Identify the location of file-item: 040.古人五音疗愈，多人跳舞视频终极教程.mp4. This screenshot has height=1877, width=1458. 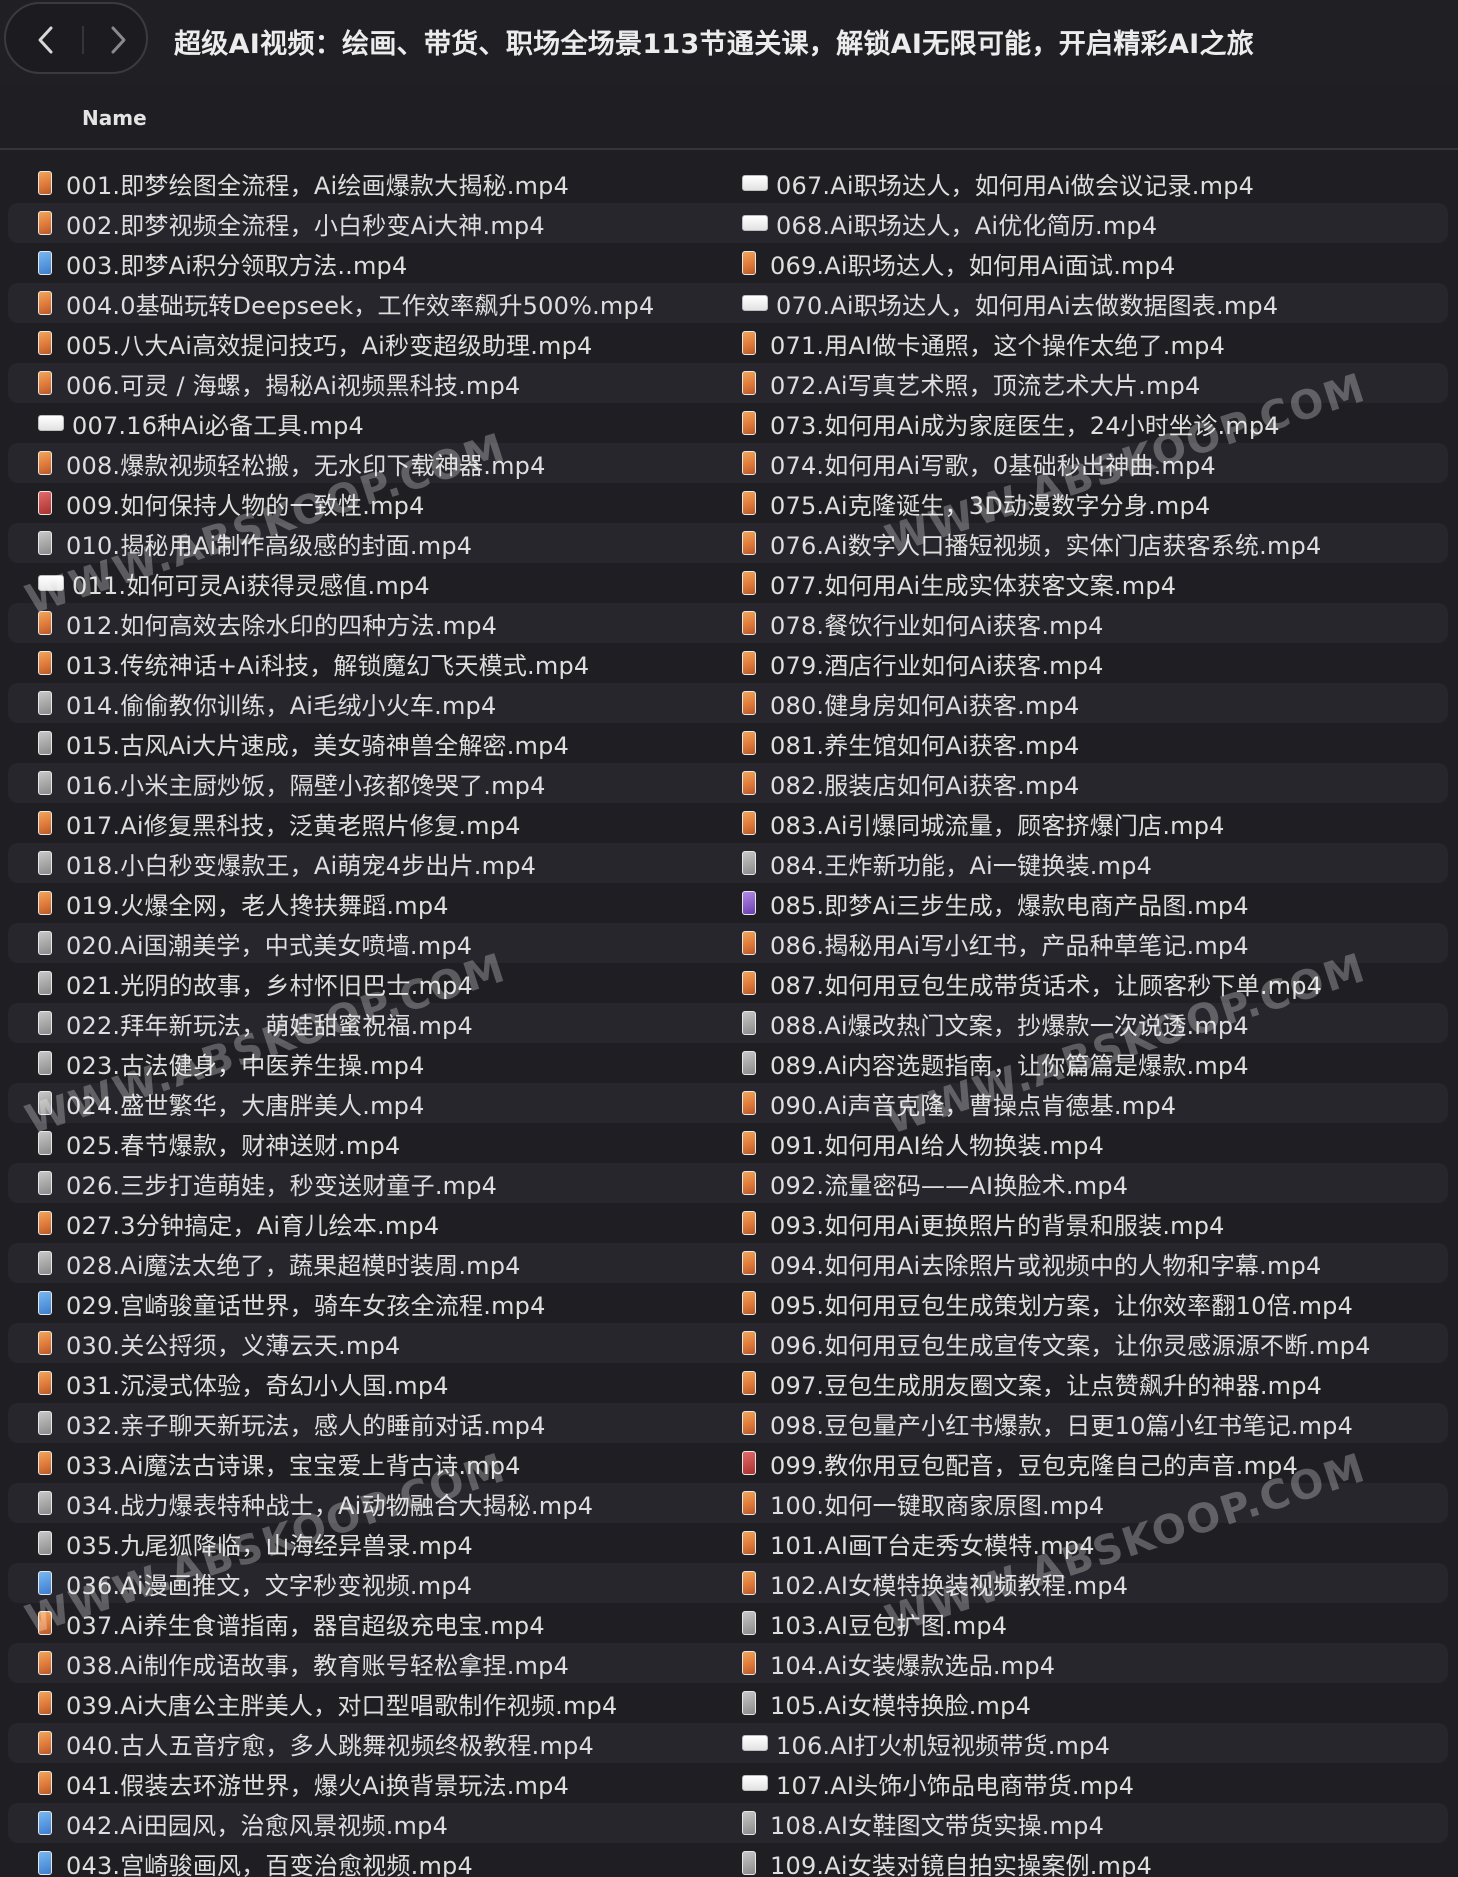
(316, 1743).